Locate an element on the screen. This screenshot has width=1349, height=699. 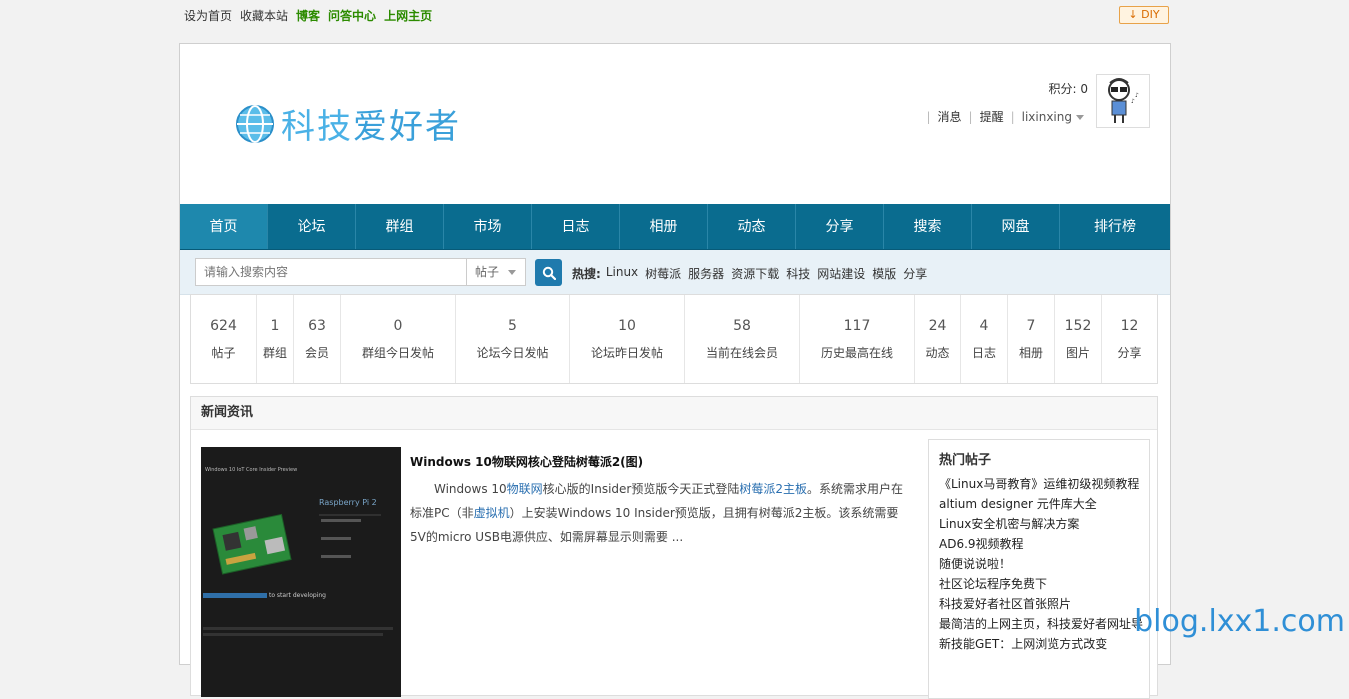
stat-label: 群组 is located at coordinates (274, 352).